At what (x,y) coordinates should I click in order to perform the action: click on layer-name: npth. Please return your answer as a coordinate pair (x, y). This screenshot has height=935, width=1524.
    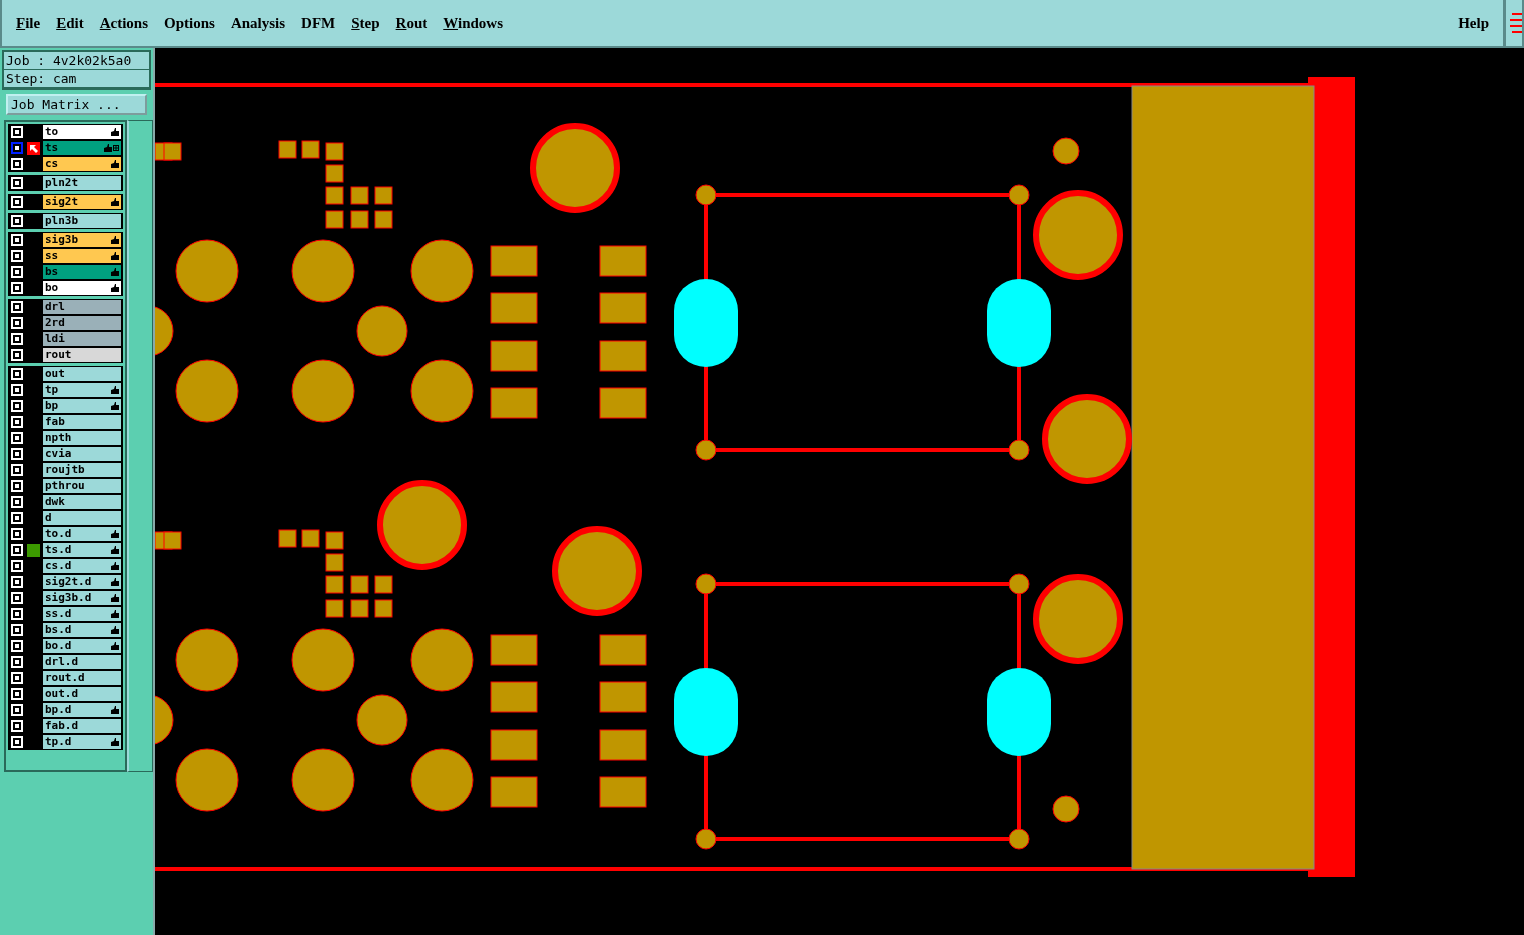
    Looking at the image, I should click on (82, 438).